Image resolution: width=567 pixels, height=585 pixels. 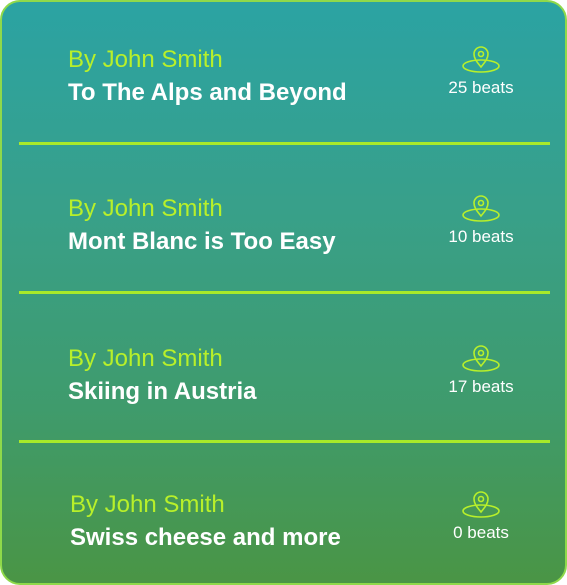 I want to click on item-title: Swiss cheese and more, so click(x=205, y=537).